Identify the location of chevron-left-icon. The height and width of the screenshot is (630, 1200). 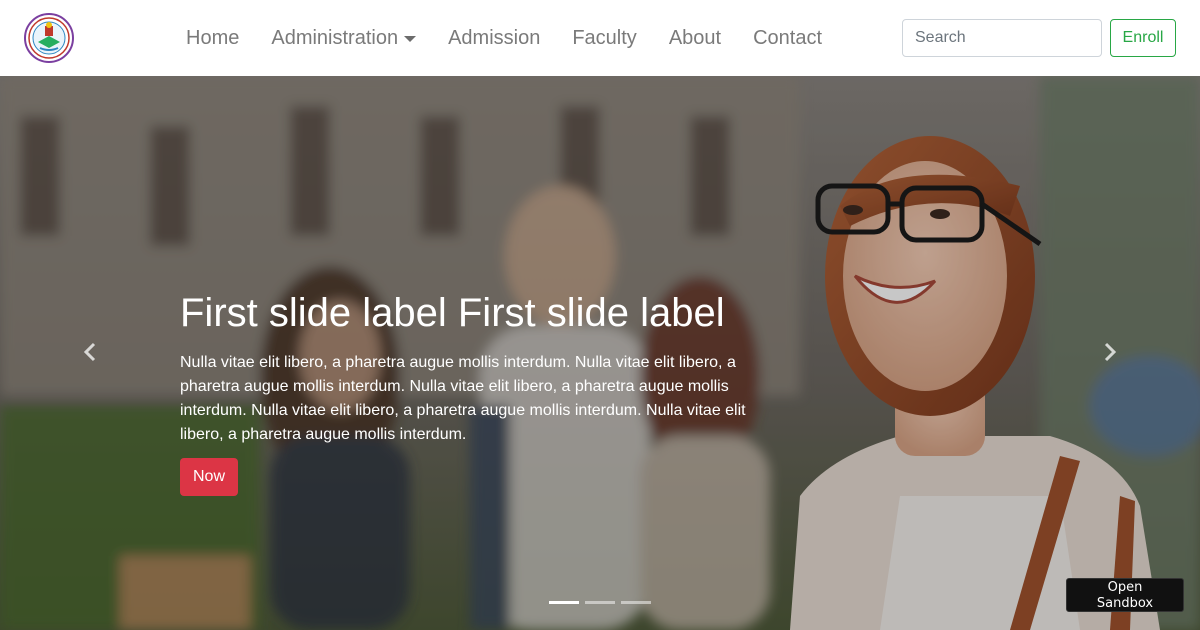
(89, 352).